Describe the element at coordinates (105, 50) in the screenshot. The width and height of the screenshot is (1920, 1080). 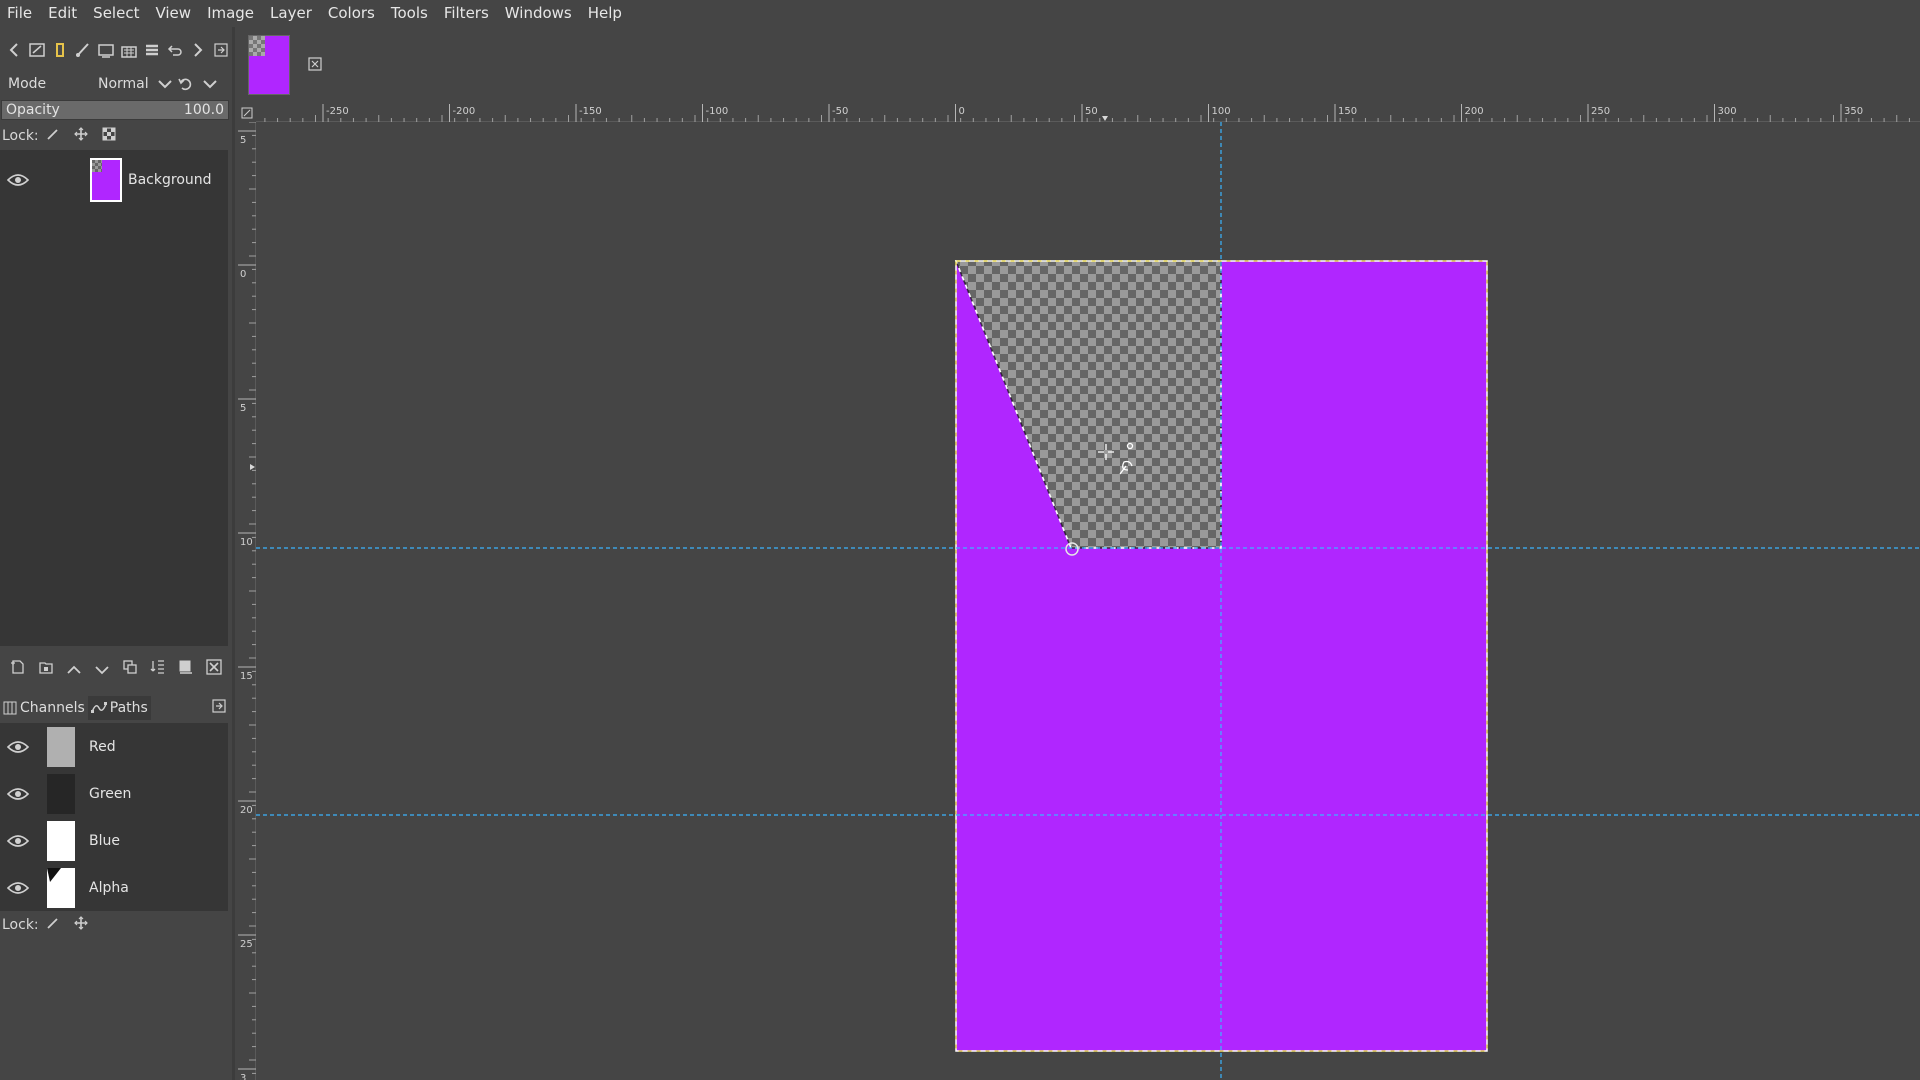
I see `images-icon` at that location.